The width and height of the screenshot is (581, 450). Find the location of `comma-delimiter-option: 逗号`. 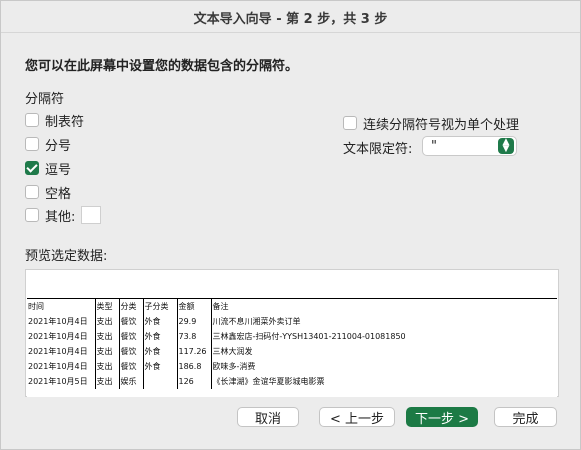

comma-delimiter-option: 逗号 is located at coordinates (48, 168).